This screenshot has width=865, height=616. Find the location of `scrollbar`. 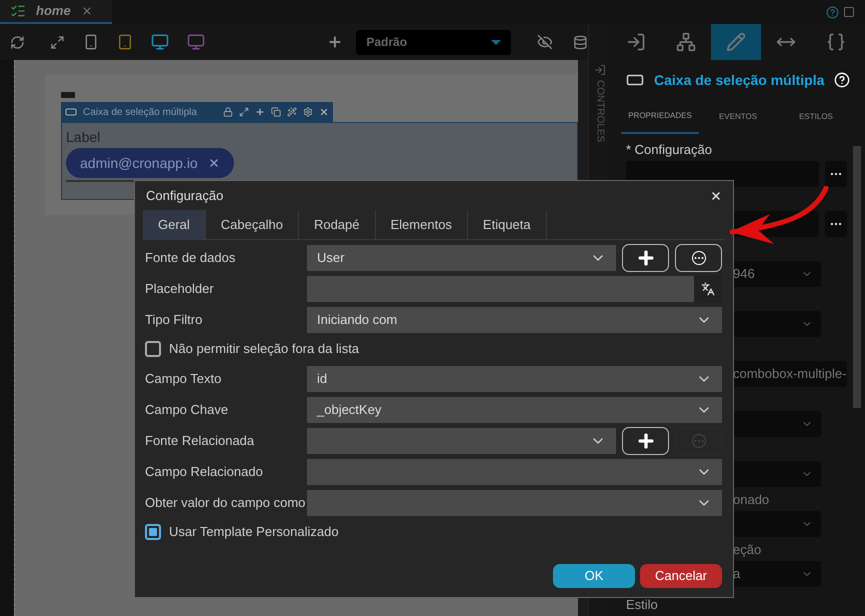

scrollbar is located at coordinates (857, 277).